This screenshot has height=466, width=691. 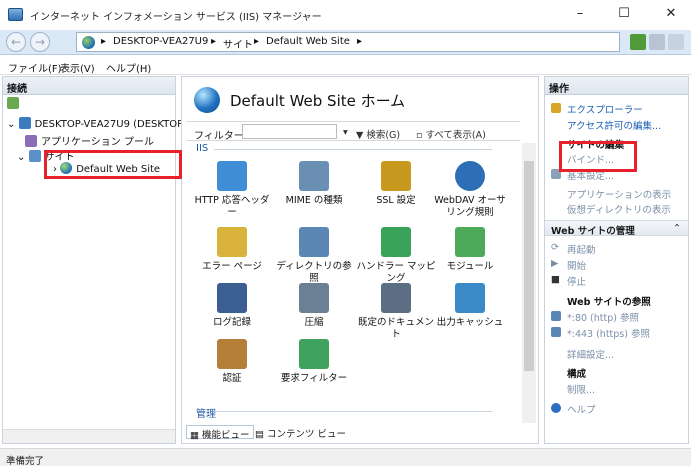 What do you see at coordinates (232, 354) in the screenshot?
I see `authentication-icon` at bounding box center [232, 354].